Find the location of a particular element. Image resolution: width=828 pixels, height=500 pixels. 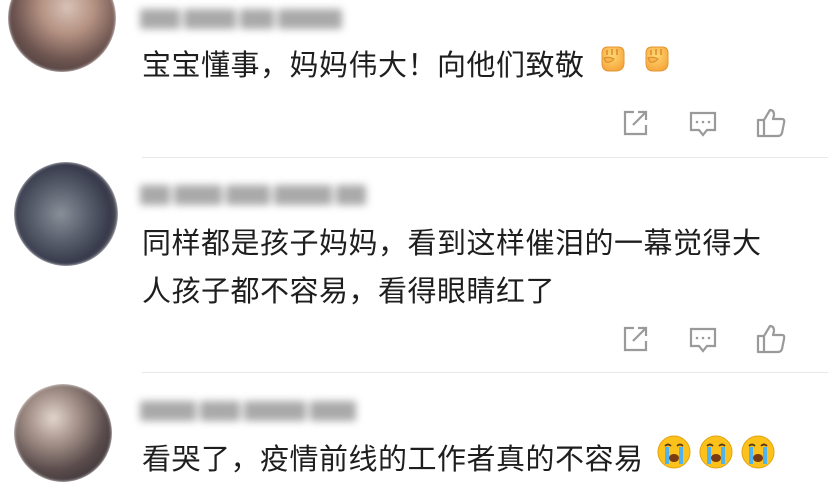

comment-text-line: 同样都是孩子妈妈，看到这样催泪的一幕觉得大 is located at coordinates (452, 243).